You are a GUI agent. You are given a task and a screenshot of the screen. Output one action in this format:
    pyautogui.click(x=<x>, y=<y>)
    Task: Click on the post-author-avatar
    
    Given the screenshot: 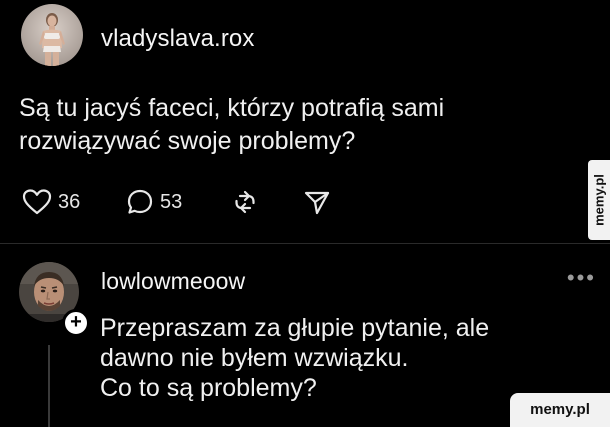 What is the action you would take?
    pyautogui.click(x=52, y=35)
    